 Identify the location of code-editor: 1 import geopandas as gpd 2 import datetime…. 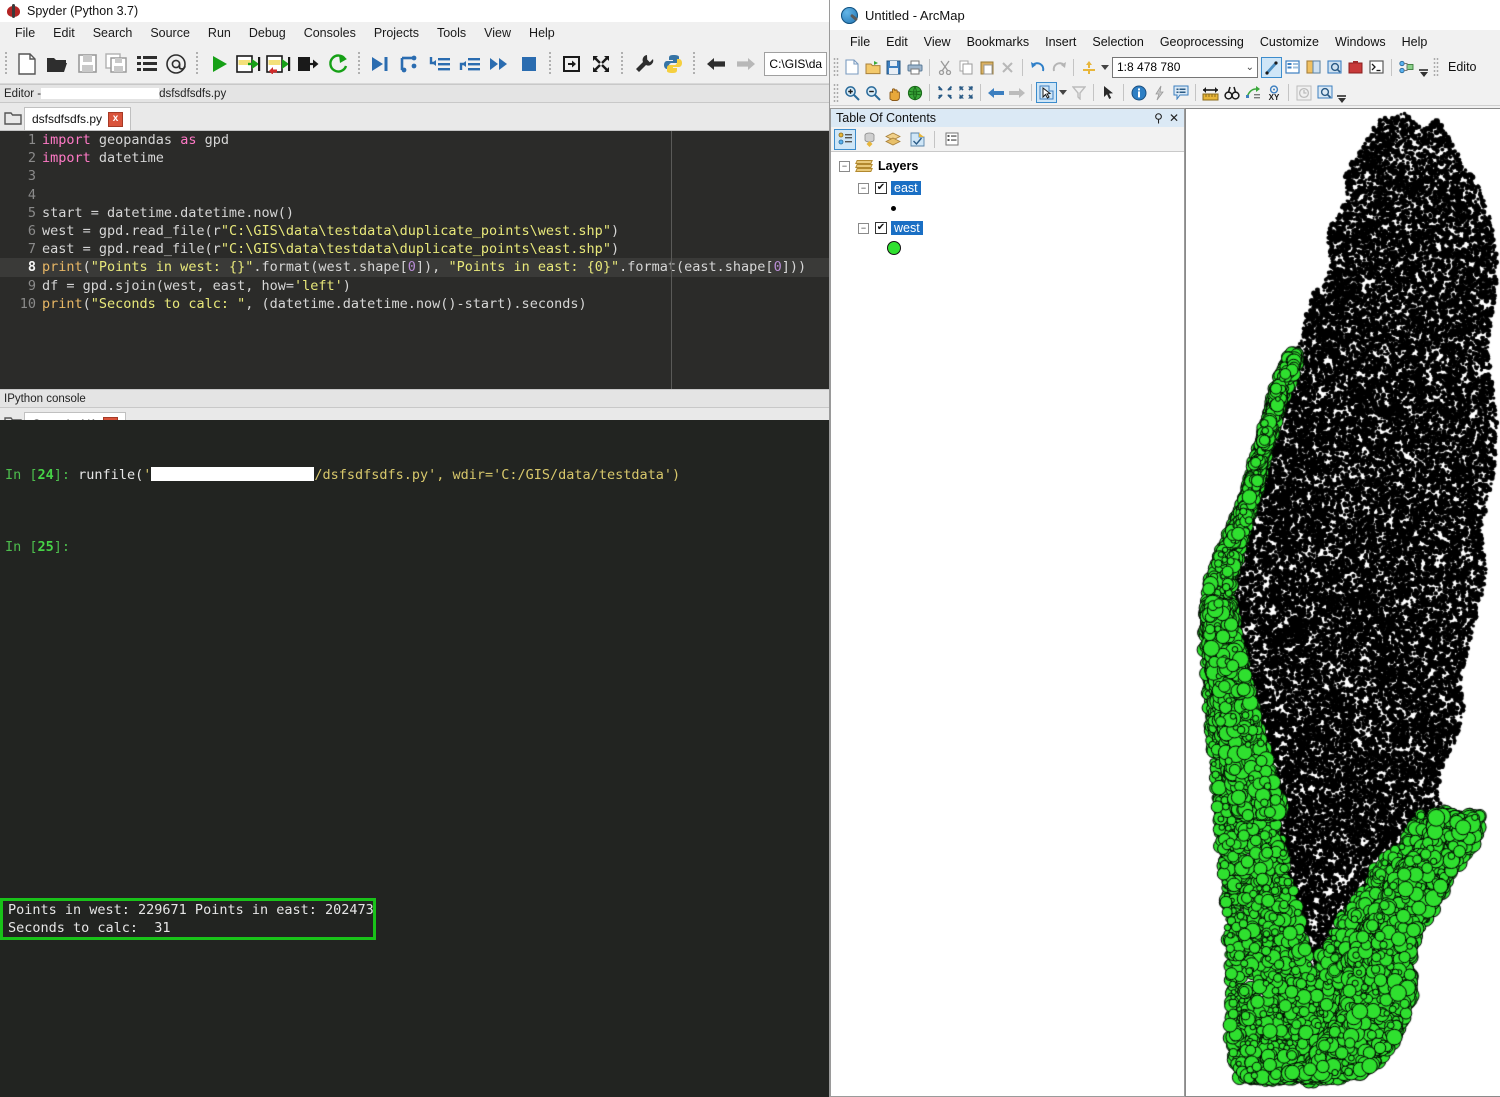
(414, 260).